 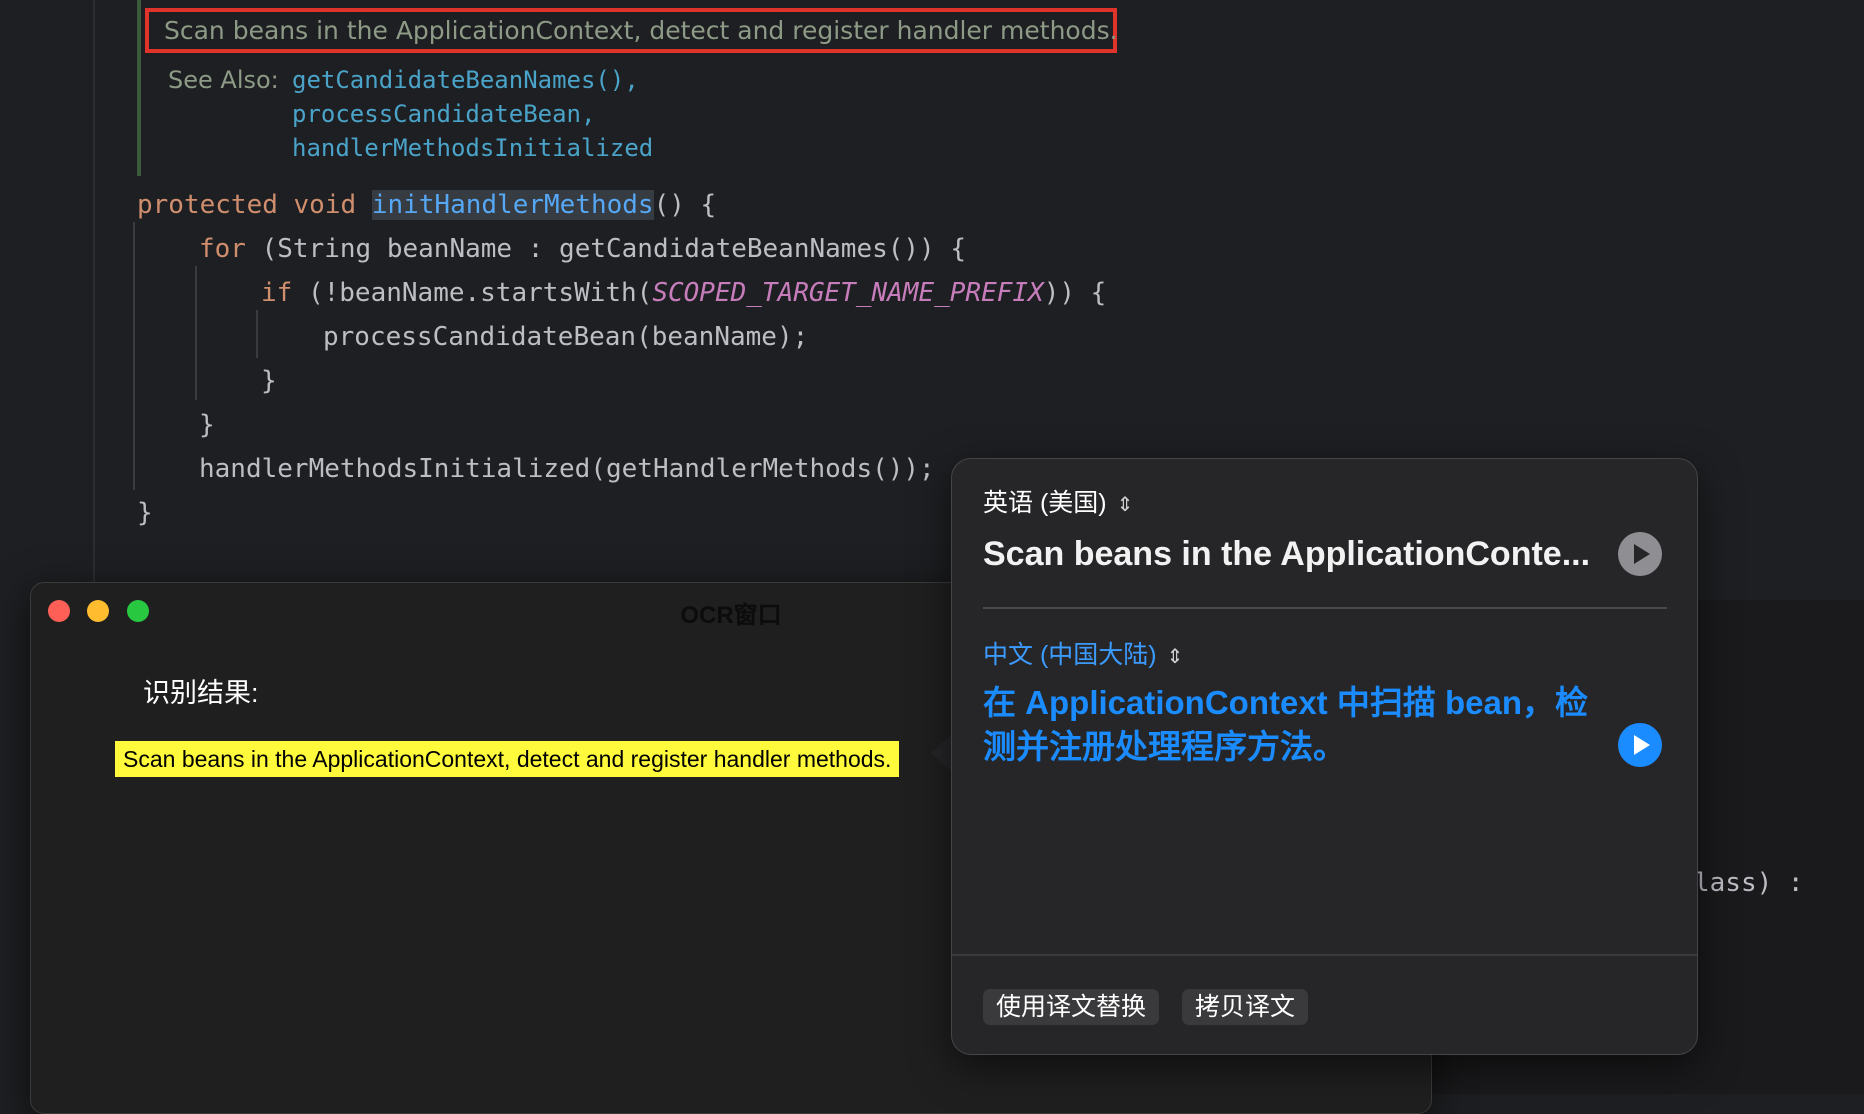 What do you see at coordinates (941, 753) in the screenshot?
I see `popover-pointer` at bounding box center [941, 753].